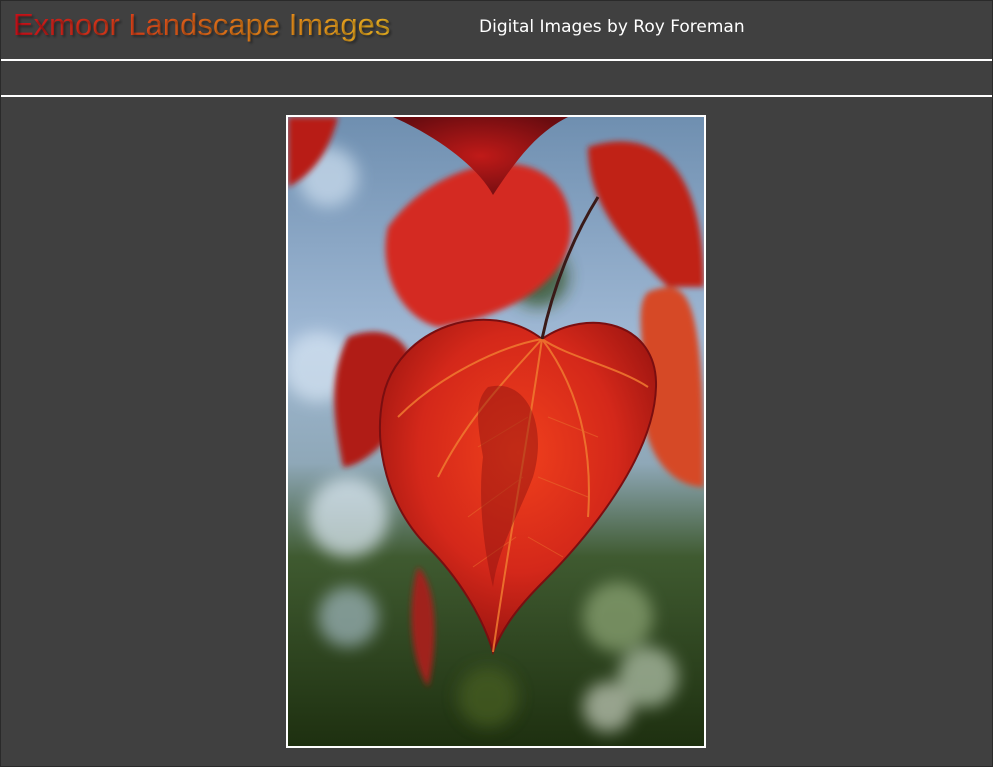 Image resolution: width=993 pixels, height=767 pixels. I want to click on site-title: Exmoor Landscape Images, so click(201, 25).